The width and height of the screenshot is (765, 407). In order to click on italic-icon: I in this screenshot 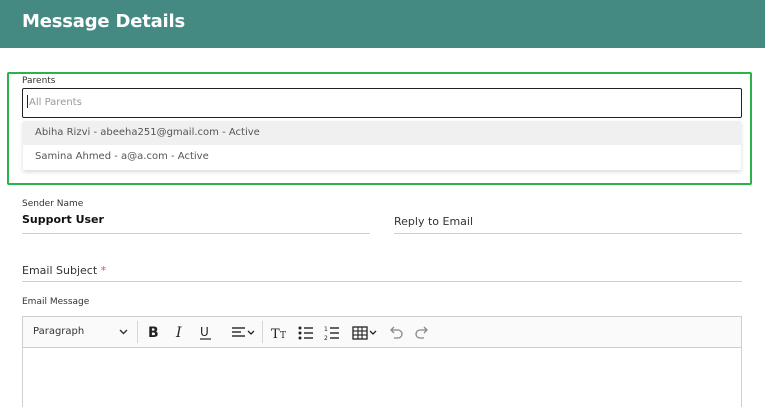, I will do `click(181, 332)`.